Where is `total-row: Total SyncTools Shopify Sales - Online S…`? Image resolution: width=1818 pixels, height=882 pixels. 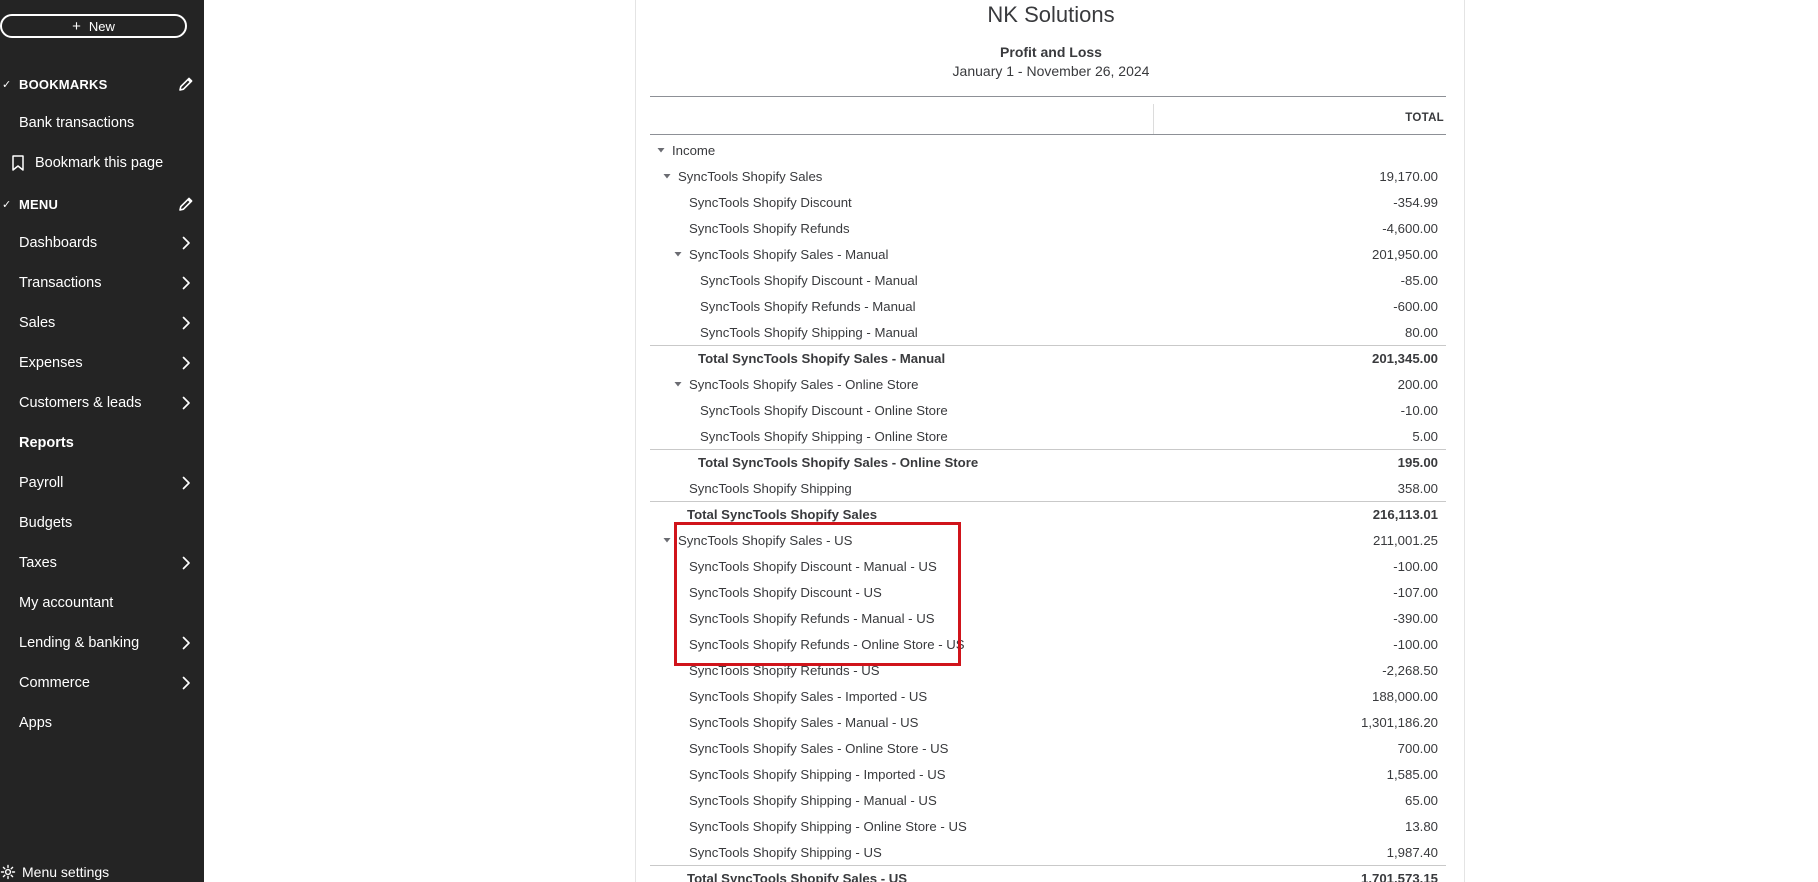
total-row: Total SyncTools Shopify Sales - Online S… is located at coordinates (1048, 462).